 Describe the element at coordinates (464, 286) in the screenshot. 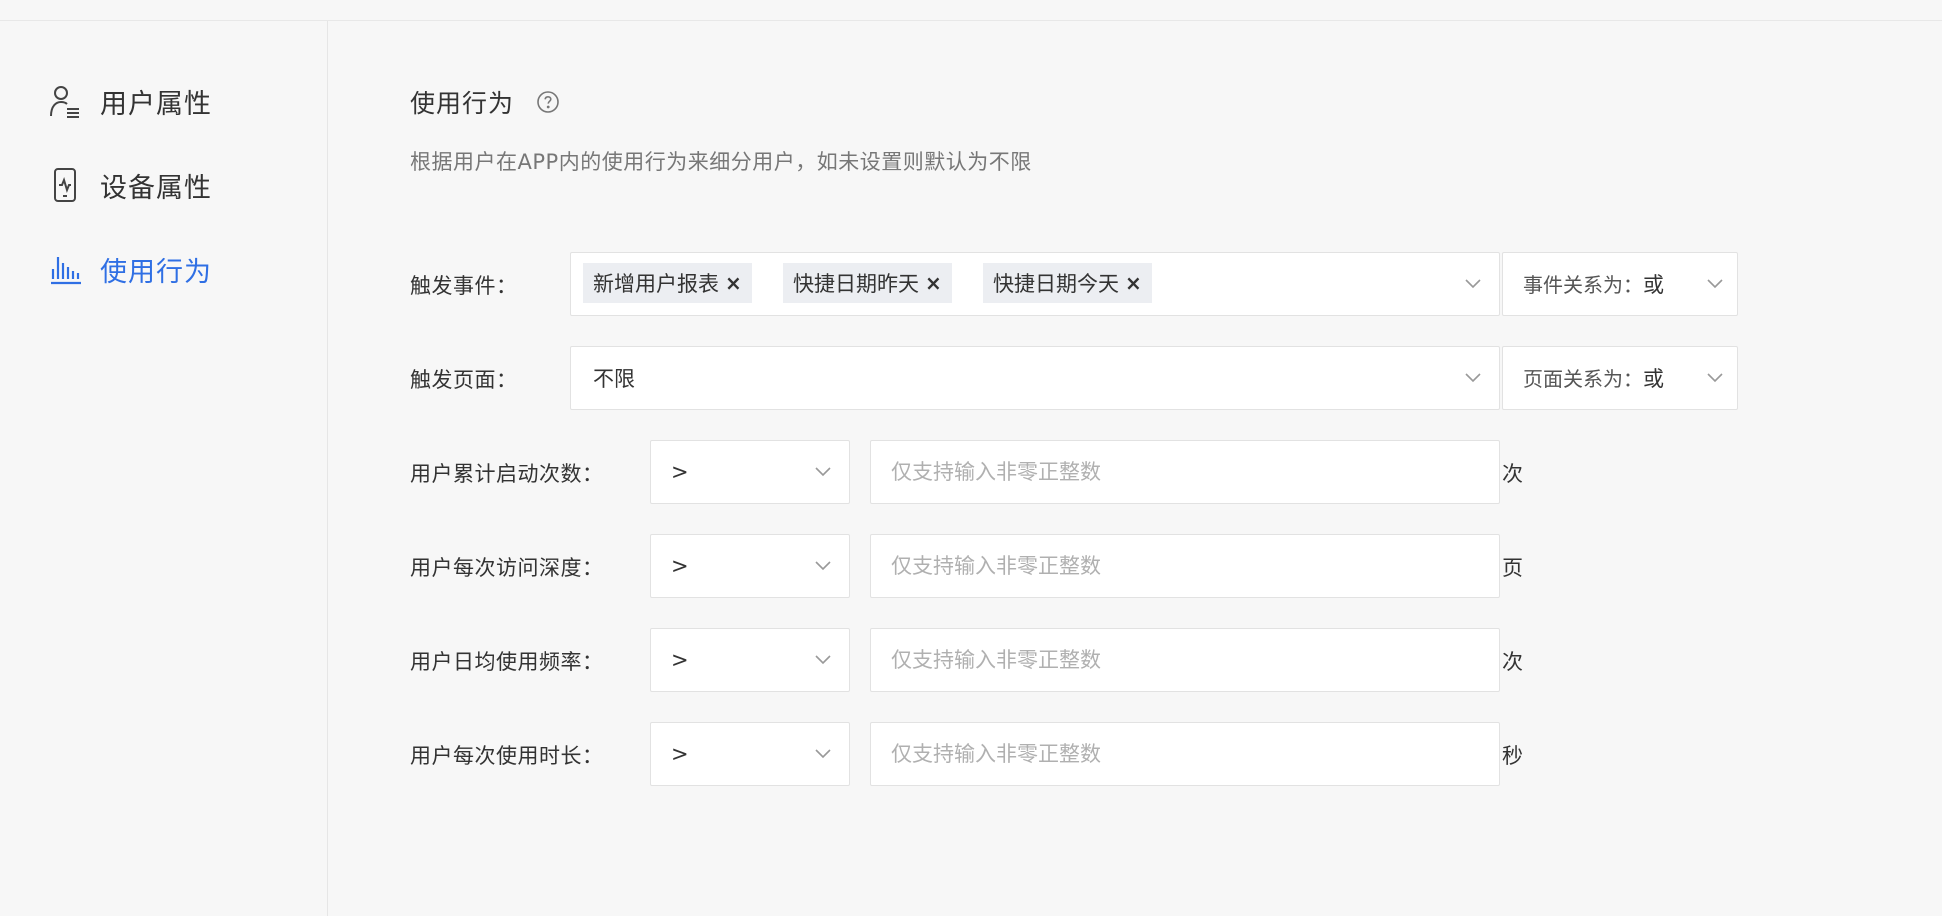

I see `trigger-event-label: 触发事件：` at that location.